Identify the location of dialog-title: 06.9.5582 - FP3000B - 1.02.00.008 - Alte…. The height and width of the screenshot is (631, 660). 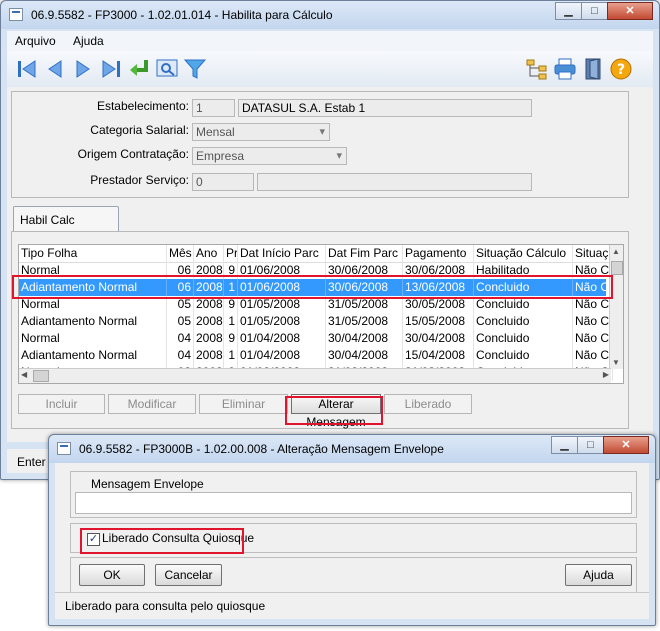
(261, 449).